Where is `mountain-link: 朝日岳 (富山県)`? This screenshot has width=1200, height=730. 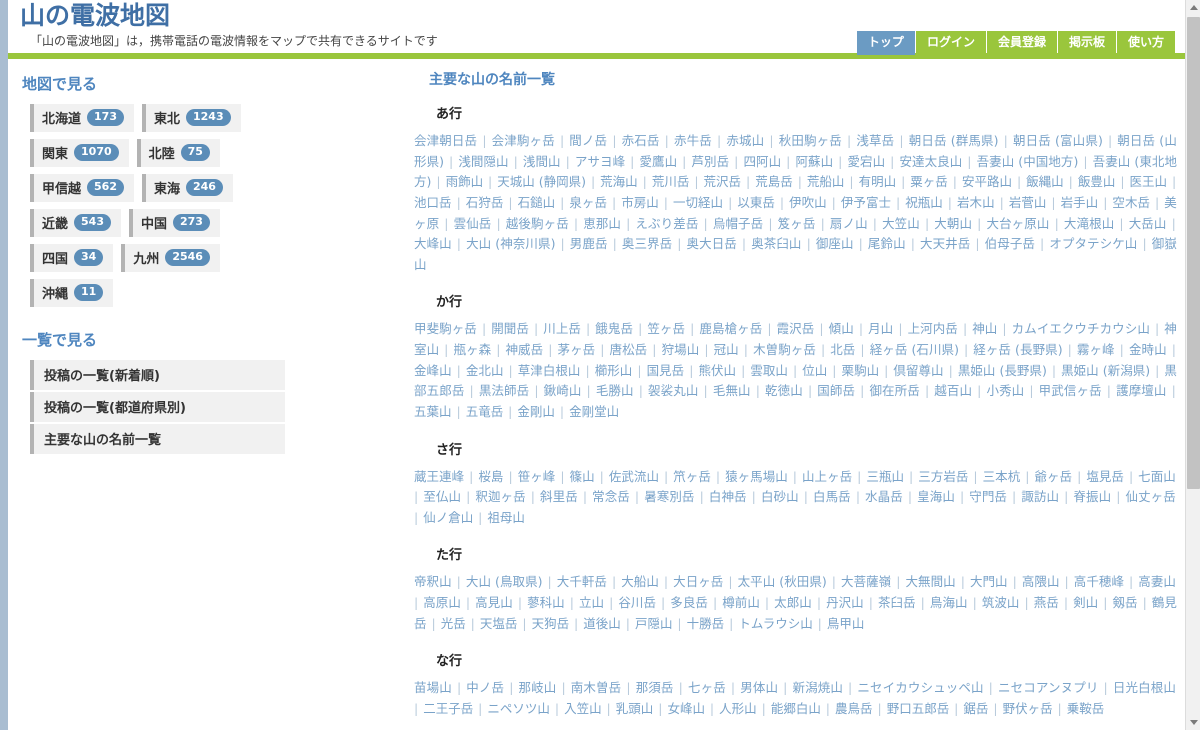
mountain-link: 朝日岳 (富山県) is located at coordinates (1058, 140).